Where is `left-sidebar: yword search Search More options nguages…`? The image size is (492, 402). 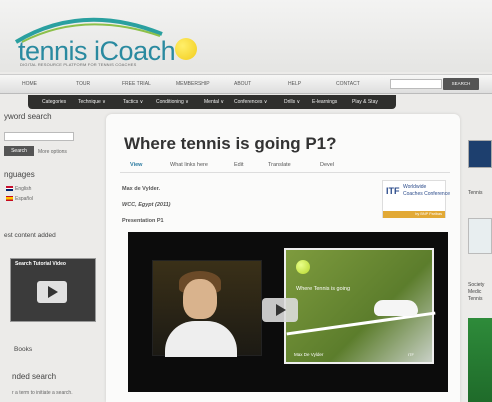 left-sidebar: yword search Search More options nguages… is located at coordinates (50, 256).